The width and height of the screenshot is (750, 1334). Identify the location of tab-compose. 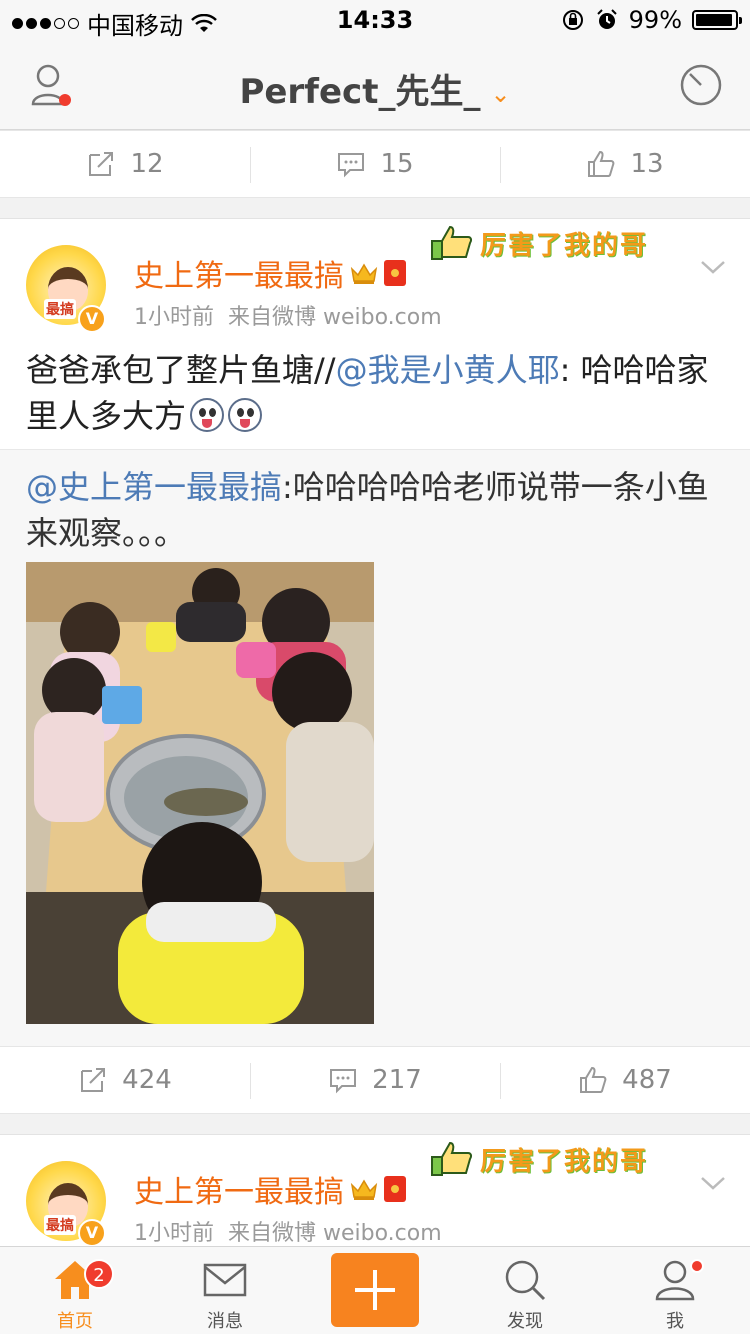
(375, 1290).